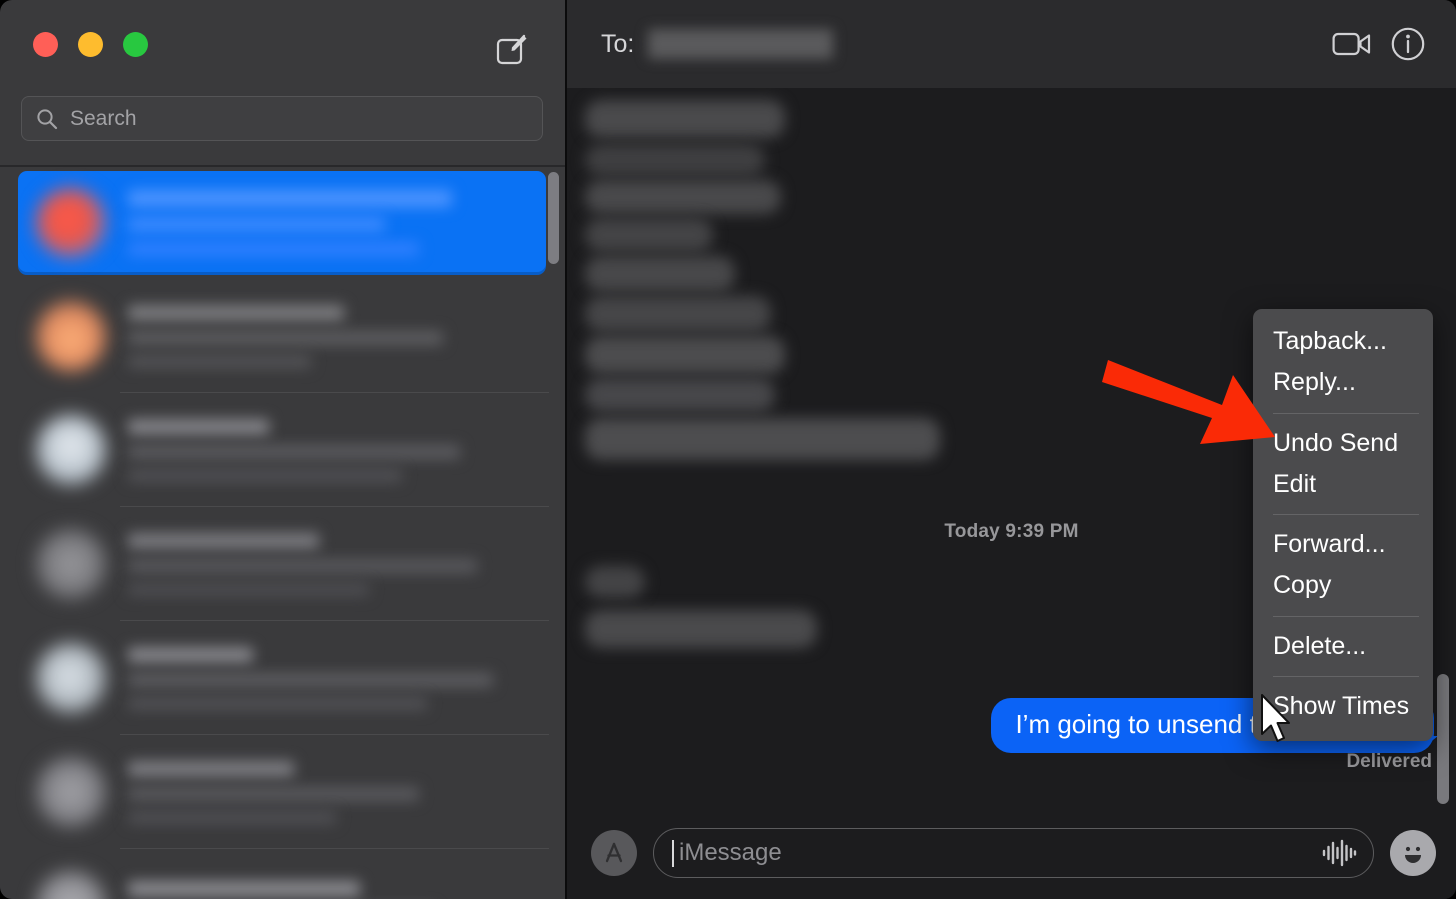  What do you see at coordinates (1343, 585) in the screenshot?
I see `menu-item-copy: Copy` at bounding box center [1343, 585].